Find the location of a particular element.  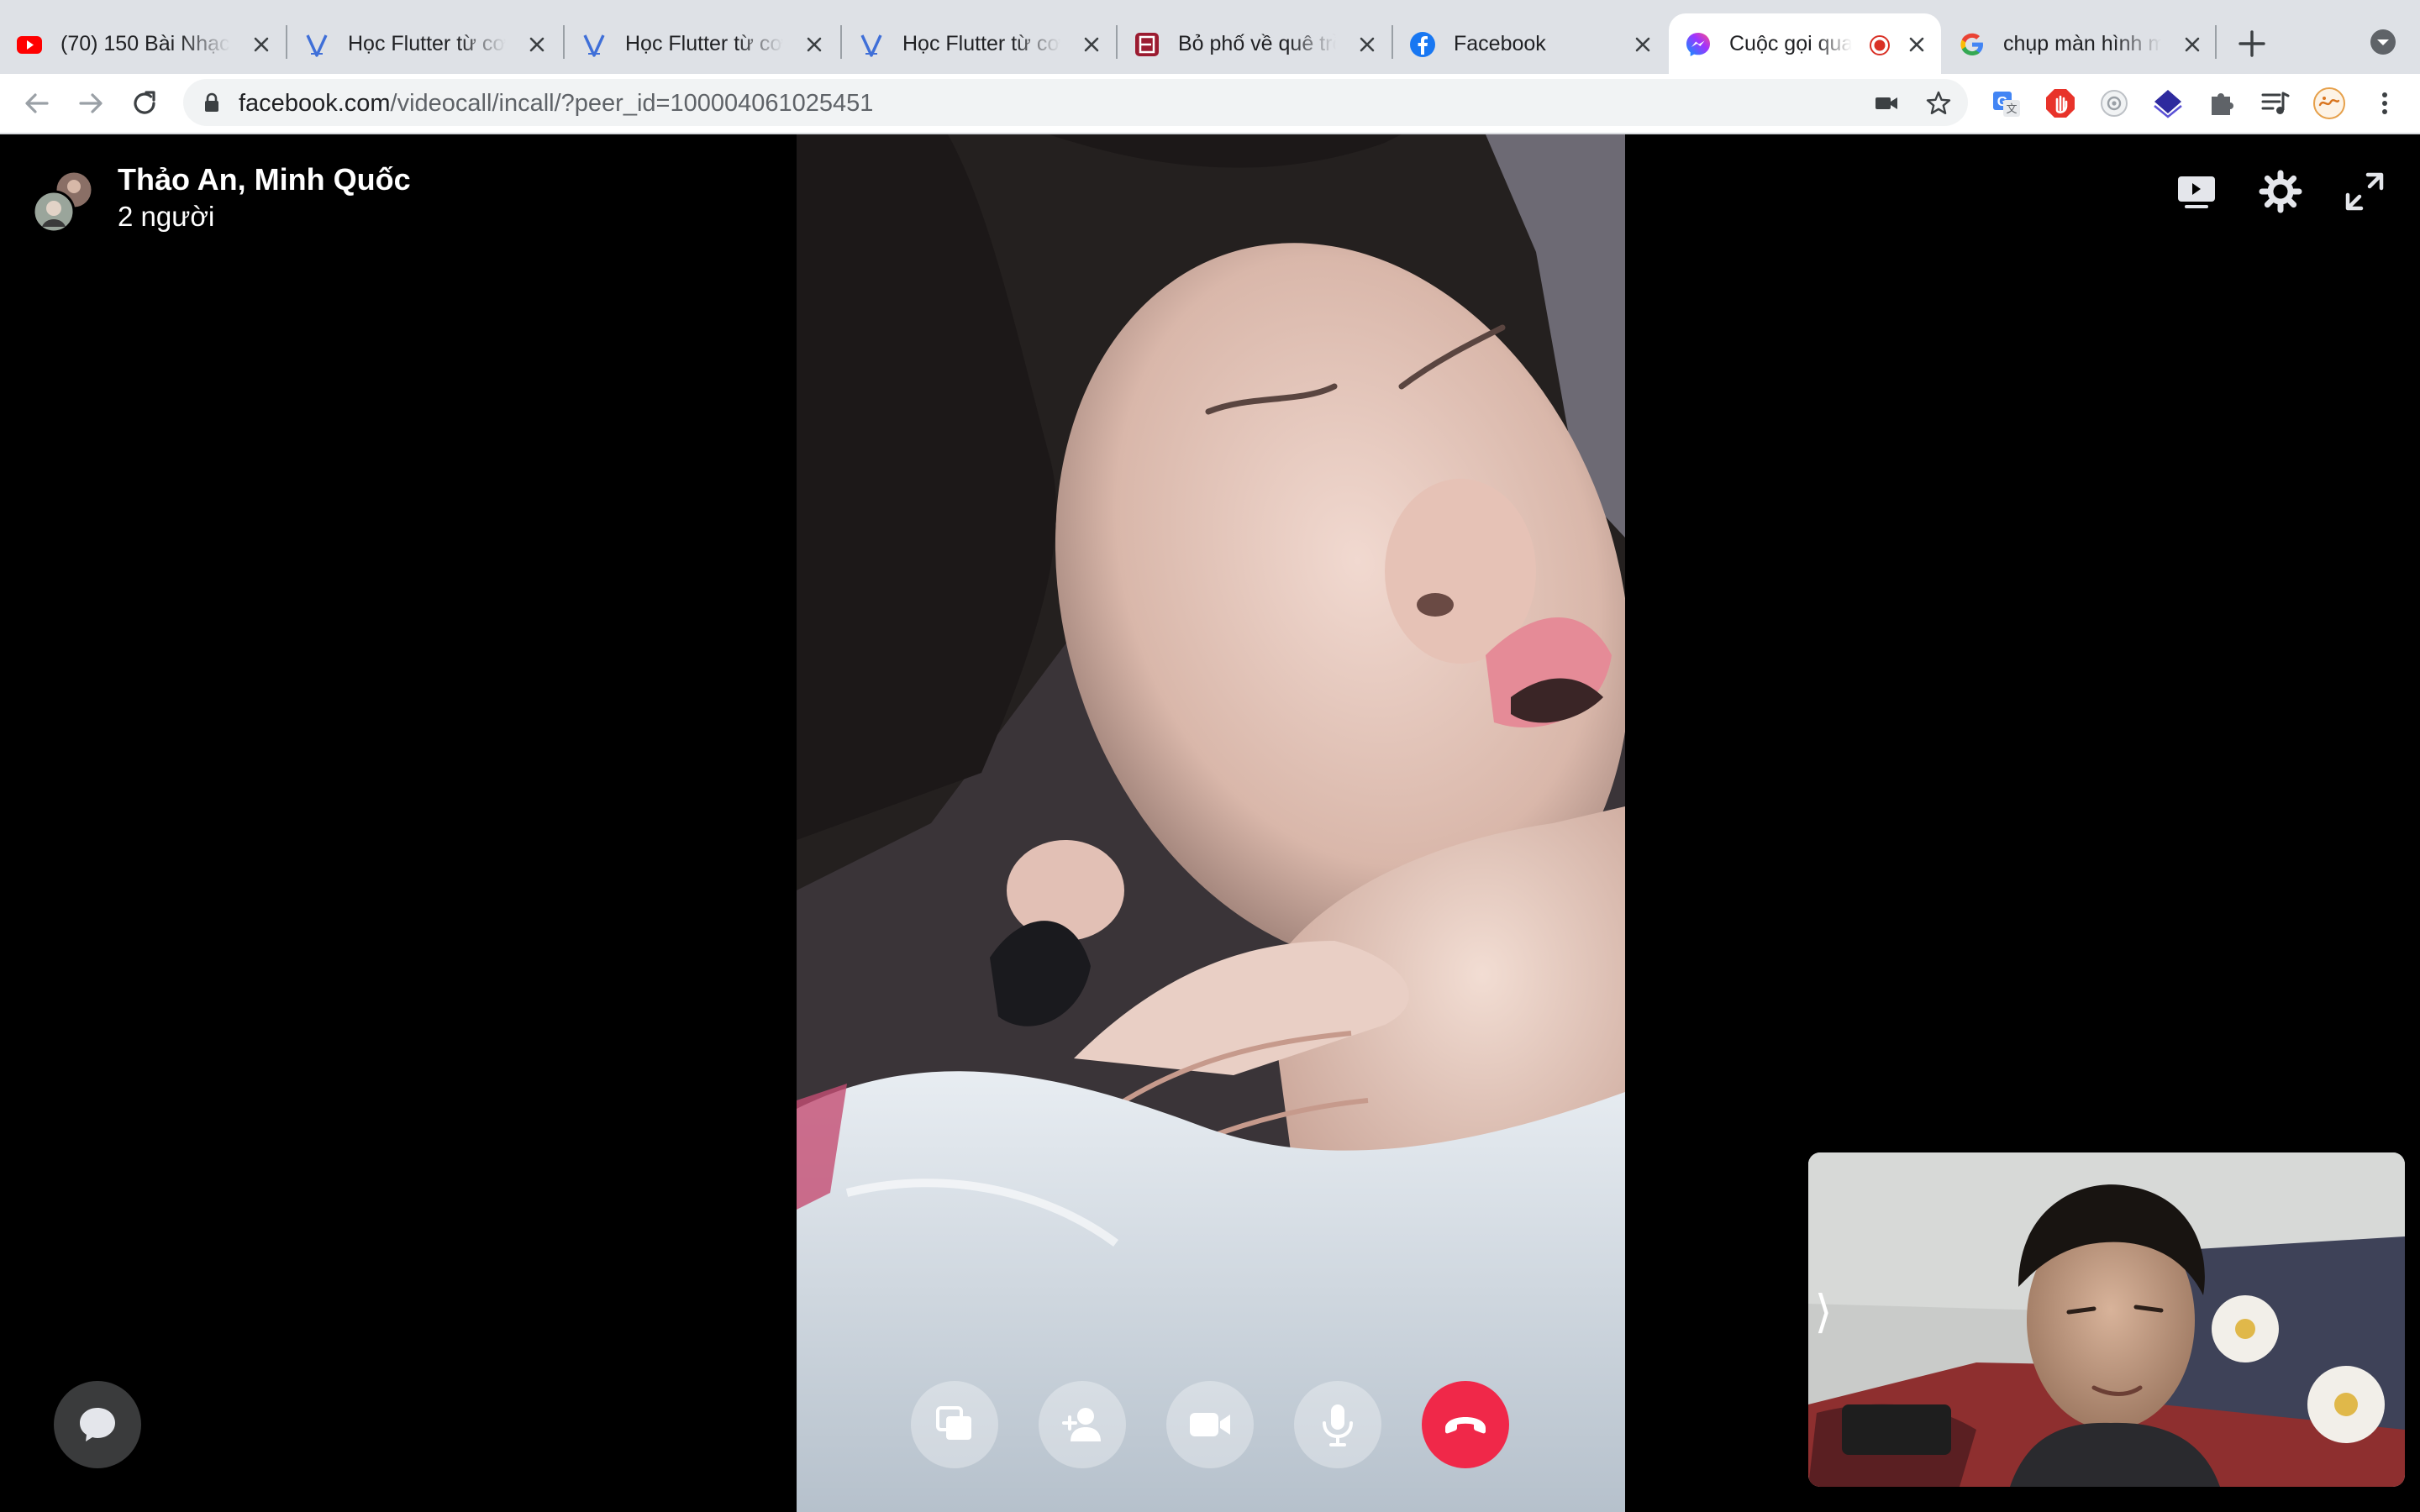

end-call-button is located at coordinates (1466, 1424).